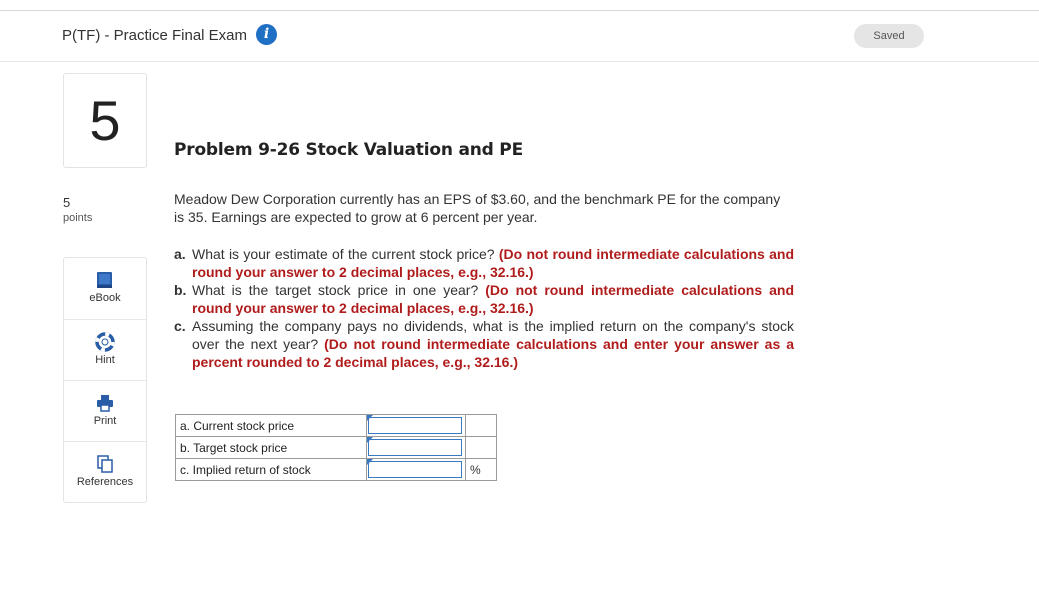 Image resolution: width=1039 pixels, height=609 pixels. What do you see at coordinates (104, 280) in the screenshot?
I see `book-icon` at bounding box center [104, 280].